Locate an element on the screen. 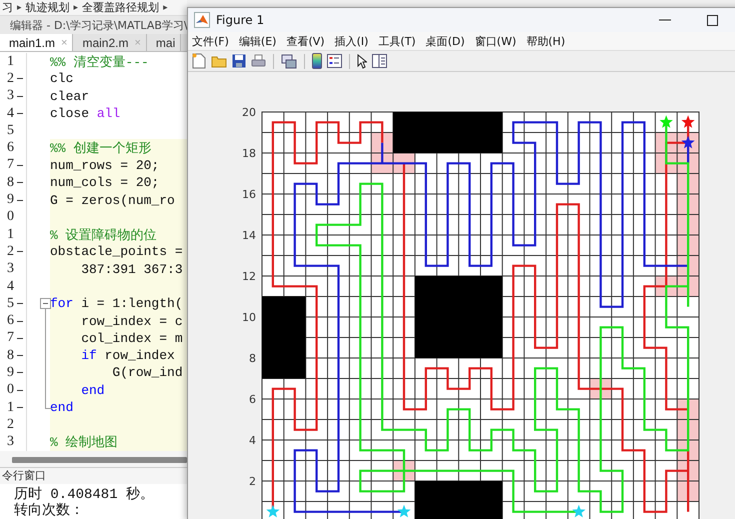  axis-tick-label: 16 is located at coordinates (249, 194).